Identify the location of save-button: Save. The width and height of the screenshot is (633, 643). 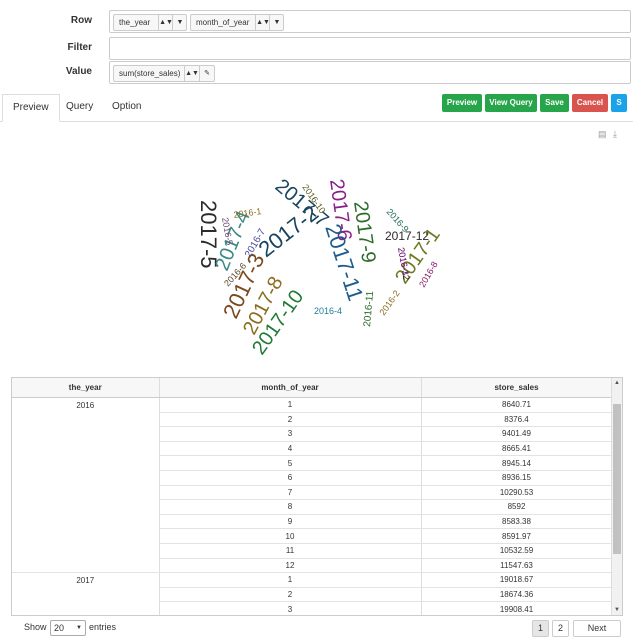
(554, 103).